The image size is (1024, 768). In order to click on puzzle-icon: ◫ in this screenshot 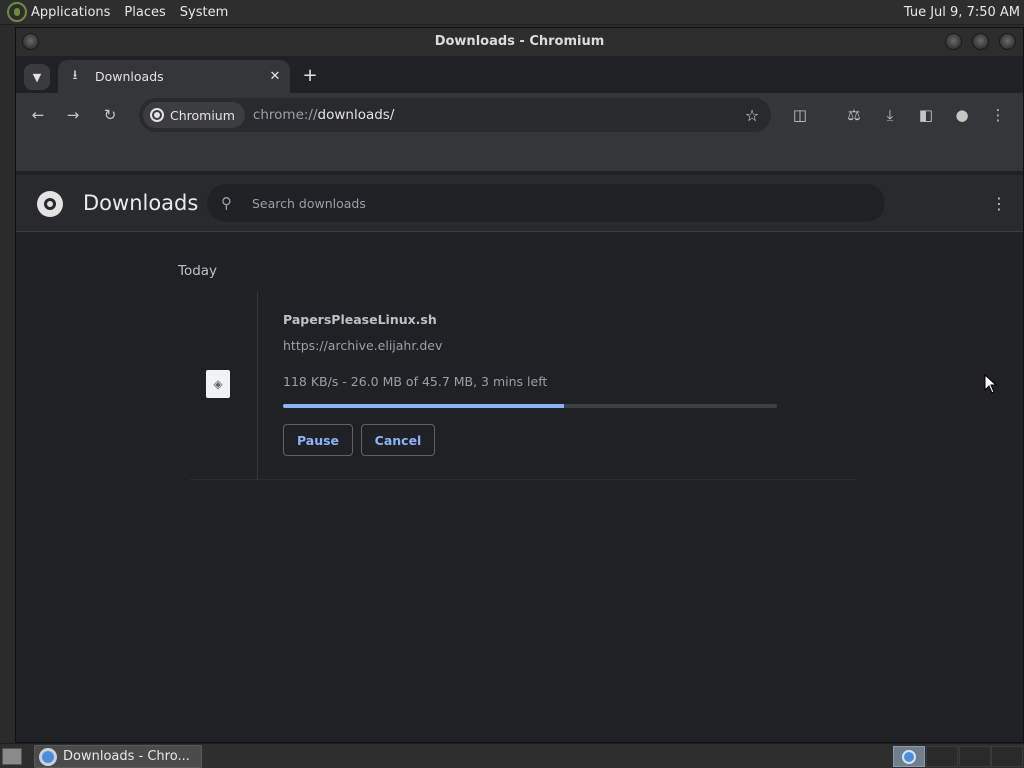, I will do `click(800, 115)`.